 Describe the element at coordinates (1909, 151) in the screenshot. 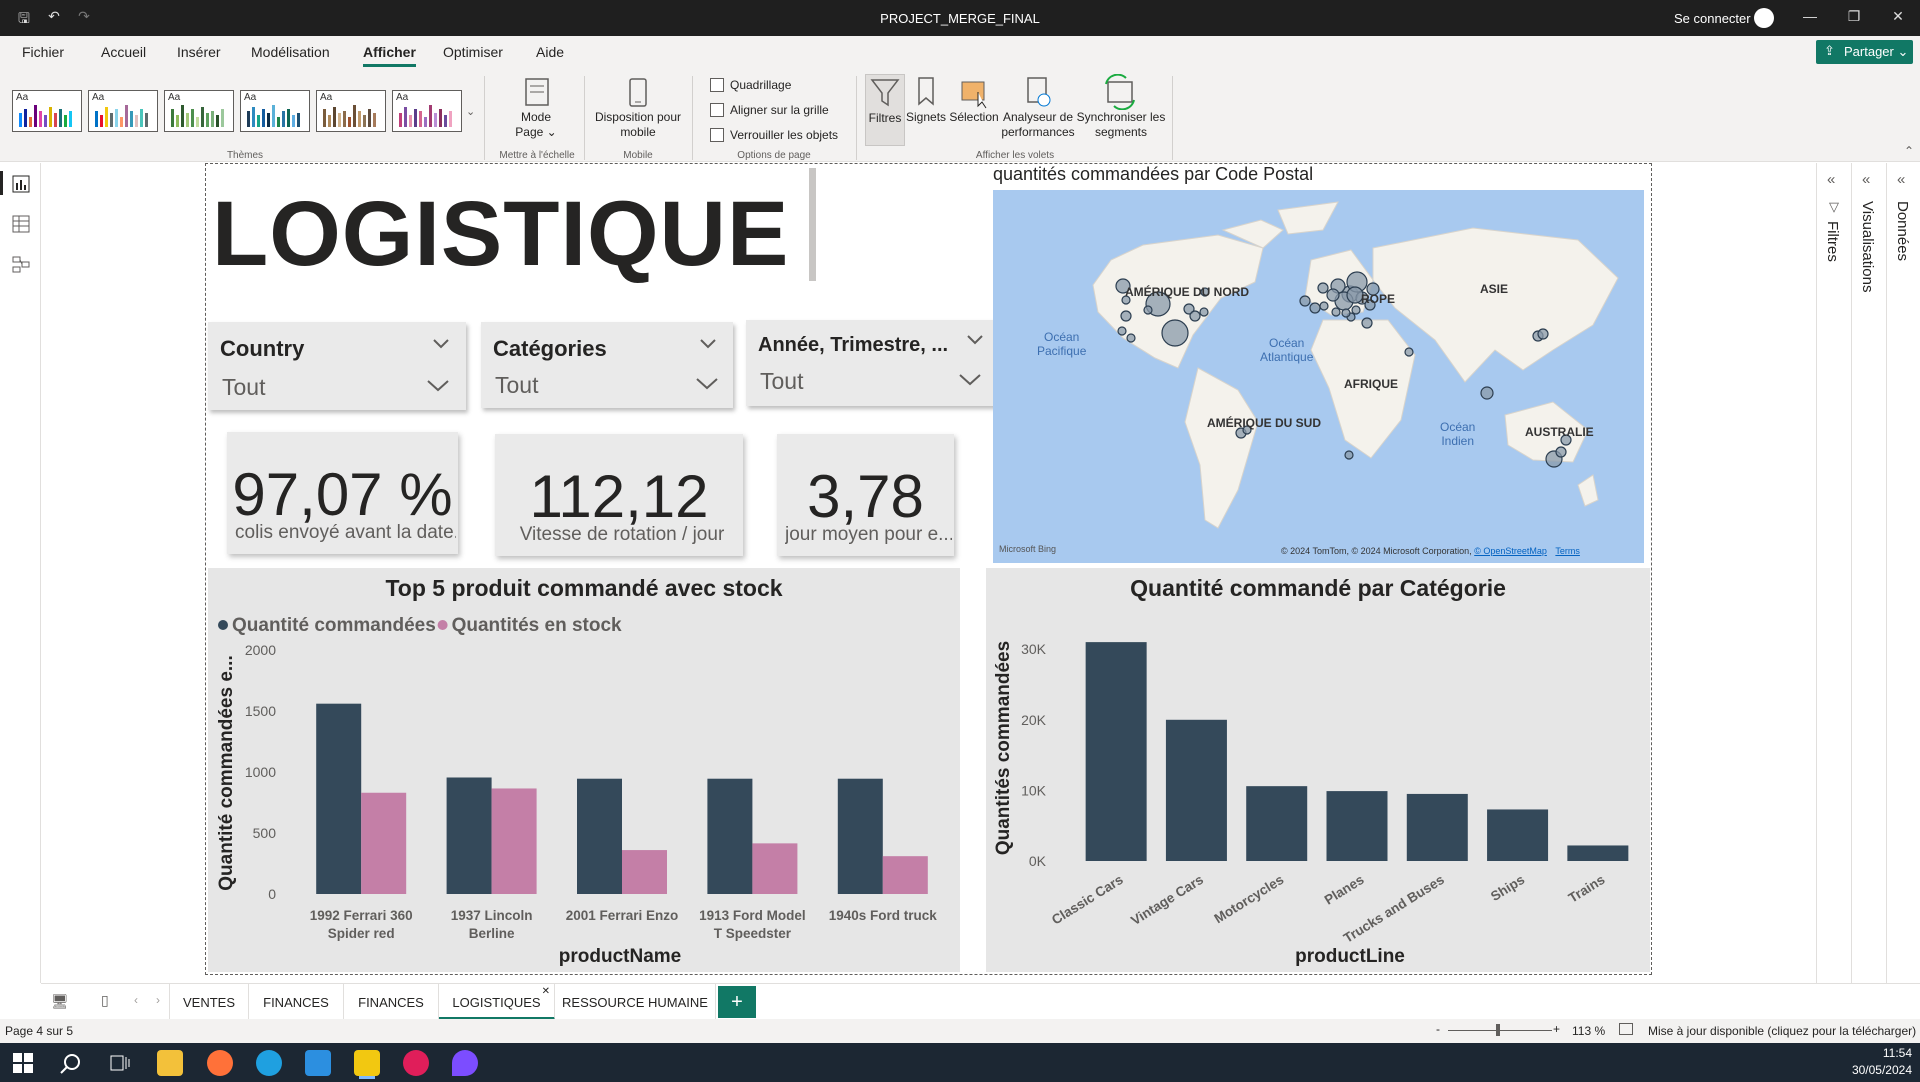

I see `collapse-ribbon-icon: ⌃` at that location.